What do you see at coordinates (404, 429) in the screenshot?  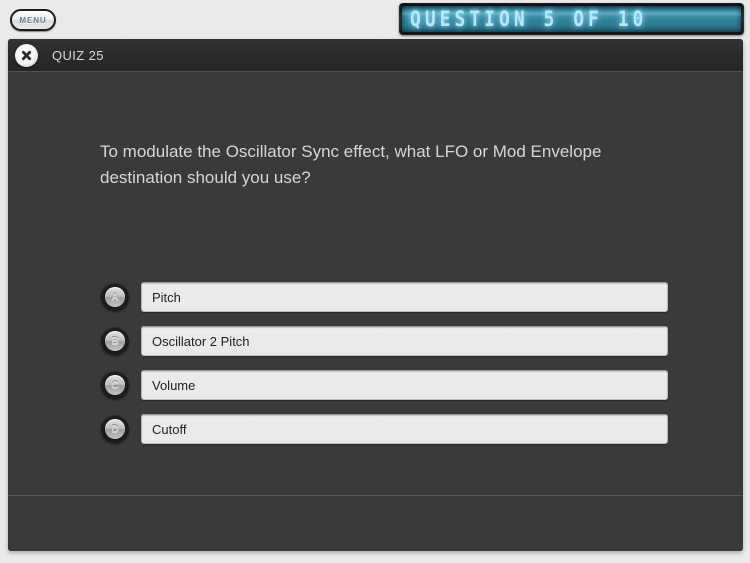 I see `answer-text-d: Cutoff` at bounding box center [404, 429].